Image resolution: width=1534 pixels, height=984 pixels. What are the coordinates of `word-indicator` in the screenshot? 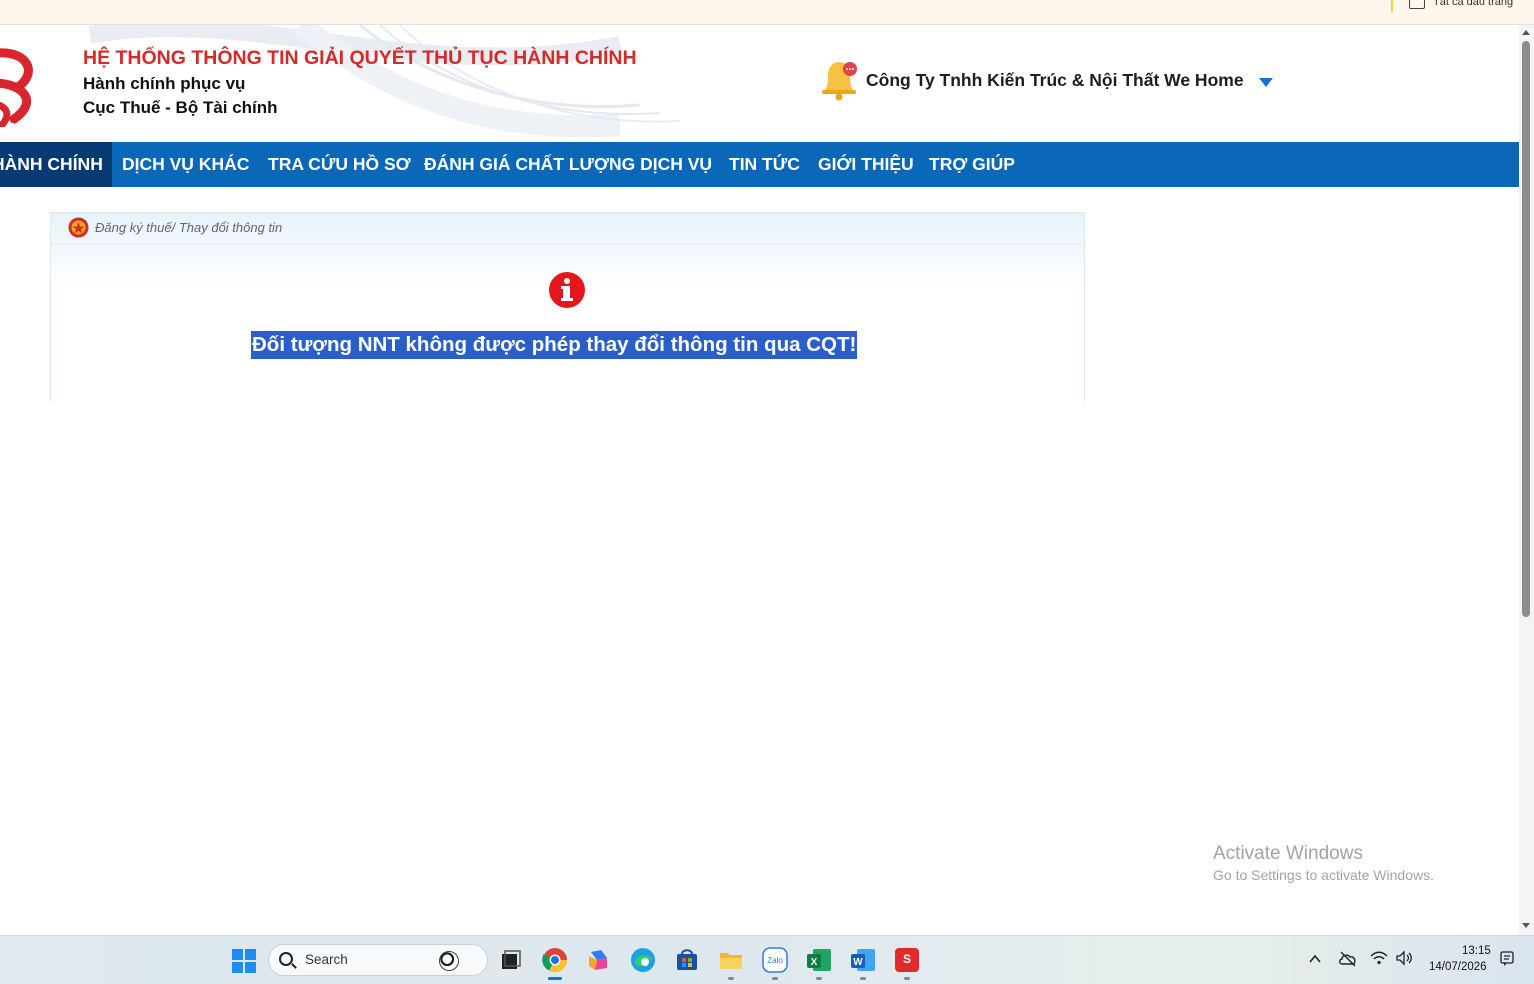 It's located at (863, 978).